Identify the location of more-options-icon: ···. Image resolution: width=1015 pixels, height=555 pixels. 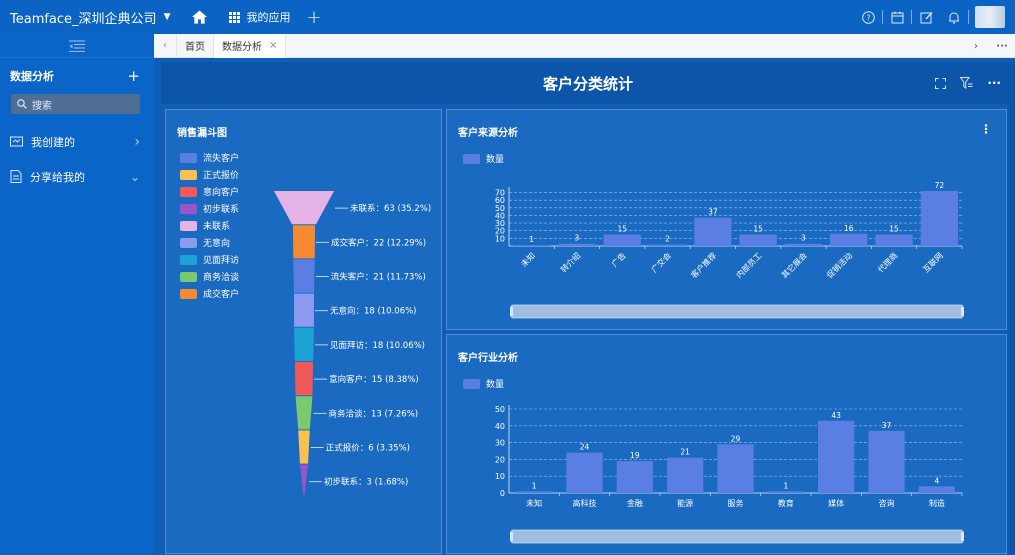
(994, 83).